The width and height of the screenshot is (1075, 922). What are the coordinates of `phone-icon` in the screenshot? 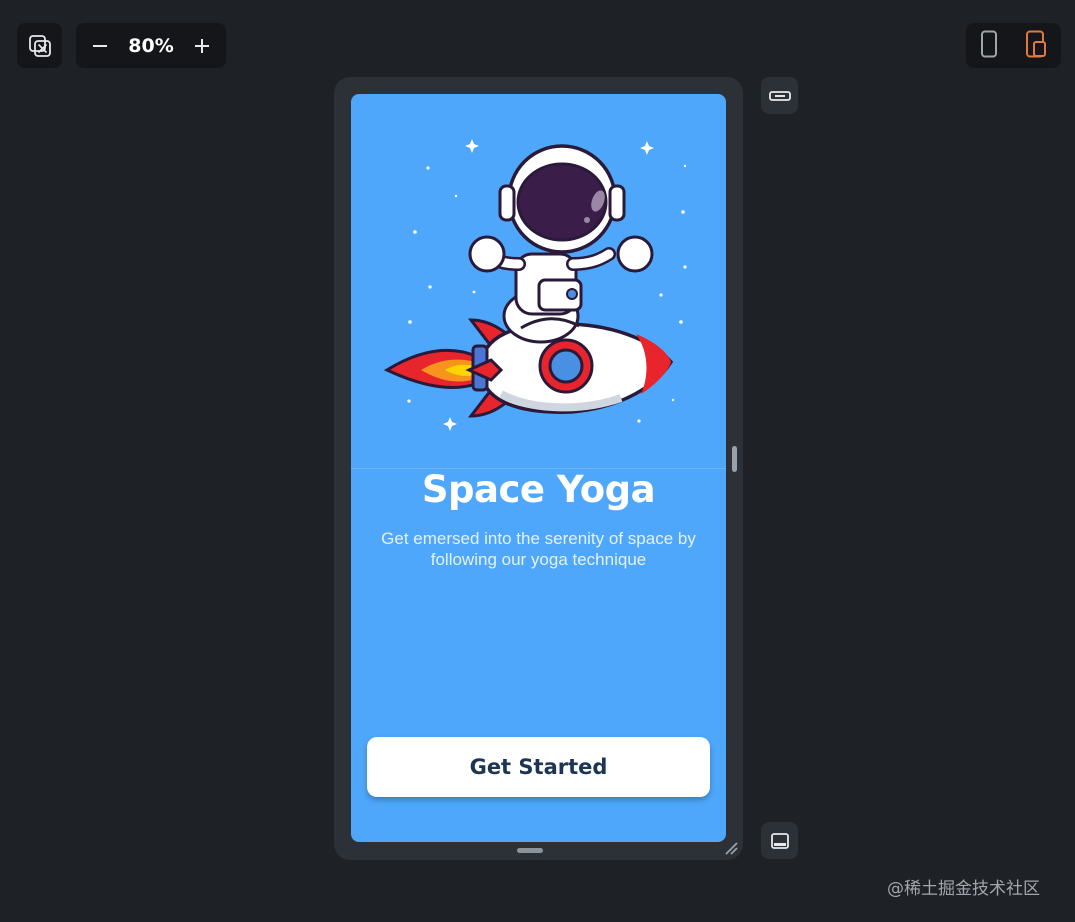 It's located at (988, 43).